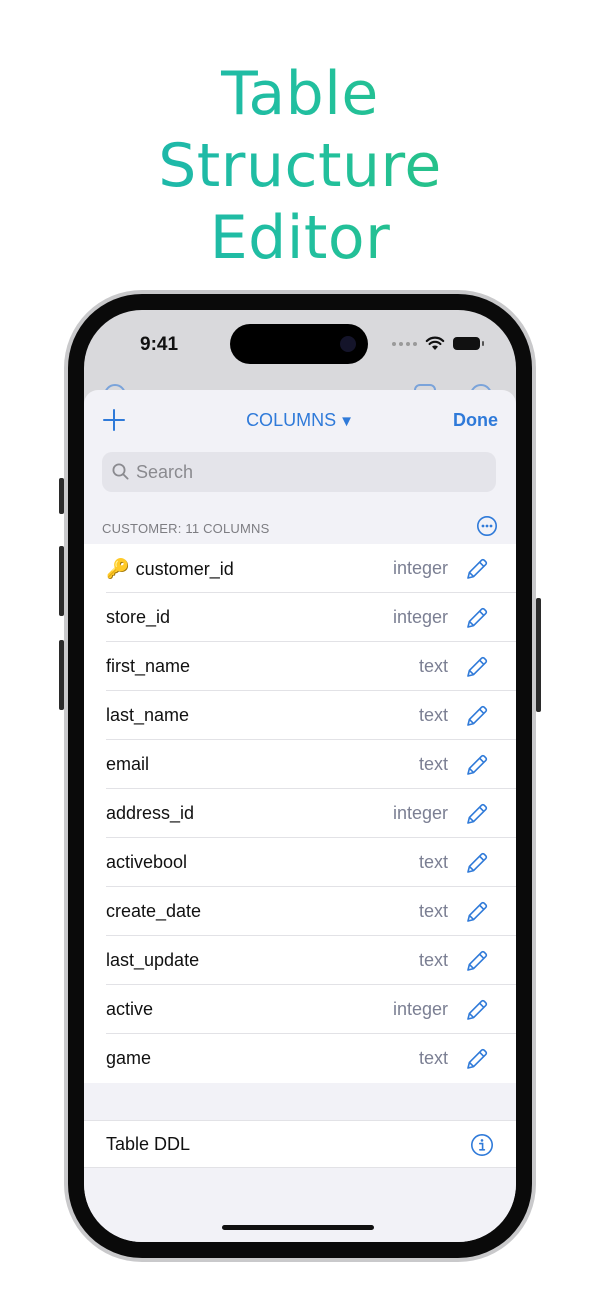 The height and width of the screenshot is (1300, 600). Describe the element at coordinates (300, 1009) in the screenshot. I see `column-row: active integer` at that location.